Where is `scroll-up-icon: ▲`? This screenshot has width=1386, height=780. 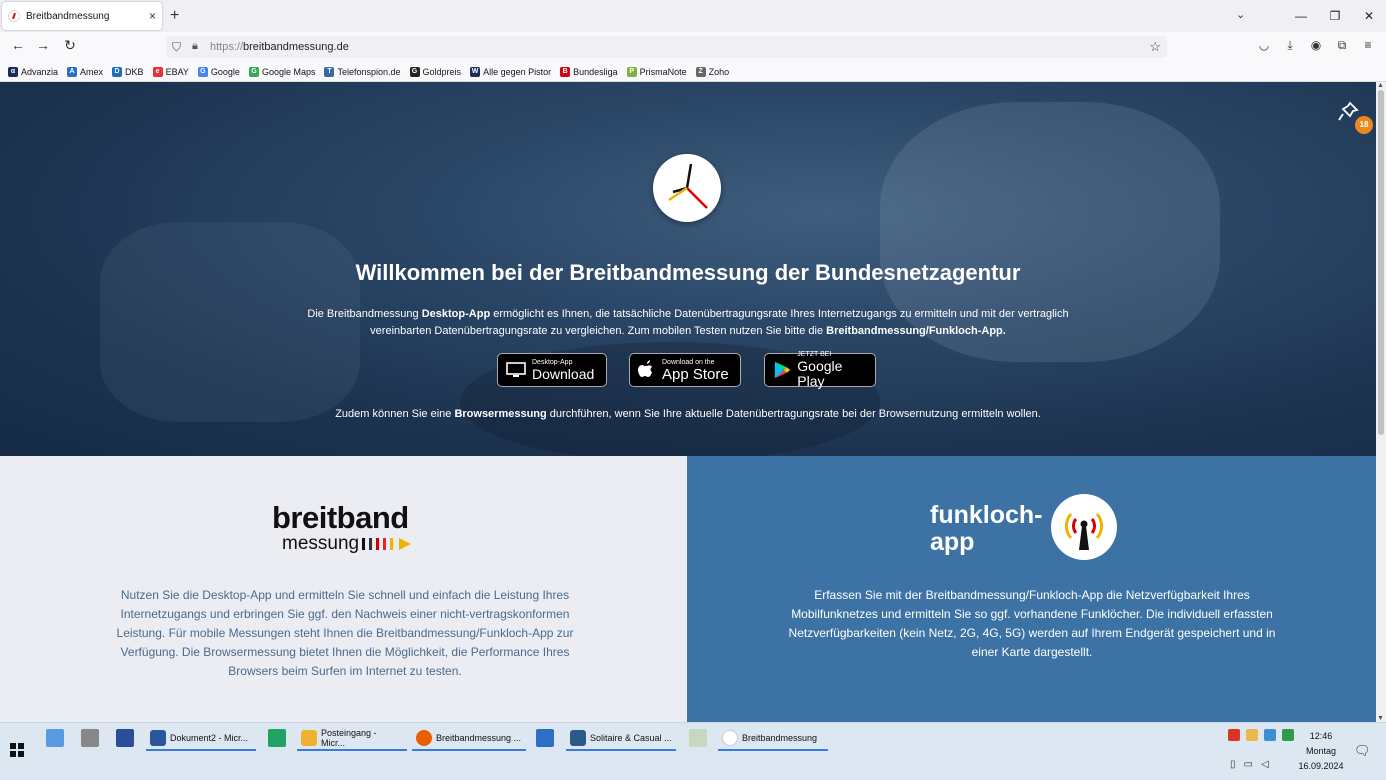
scroll-up-icon: ▲ is located at coordinates (1380, 85).